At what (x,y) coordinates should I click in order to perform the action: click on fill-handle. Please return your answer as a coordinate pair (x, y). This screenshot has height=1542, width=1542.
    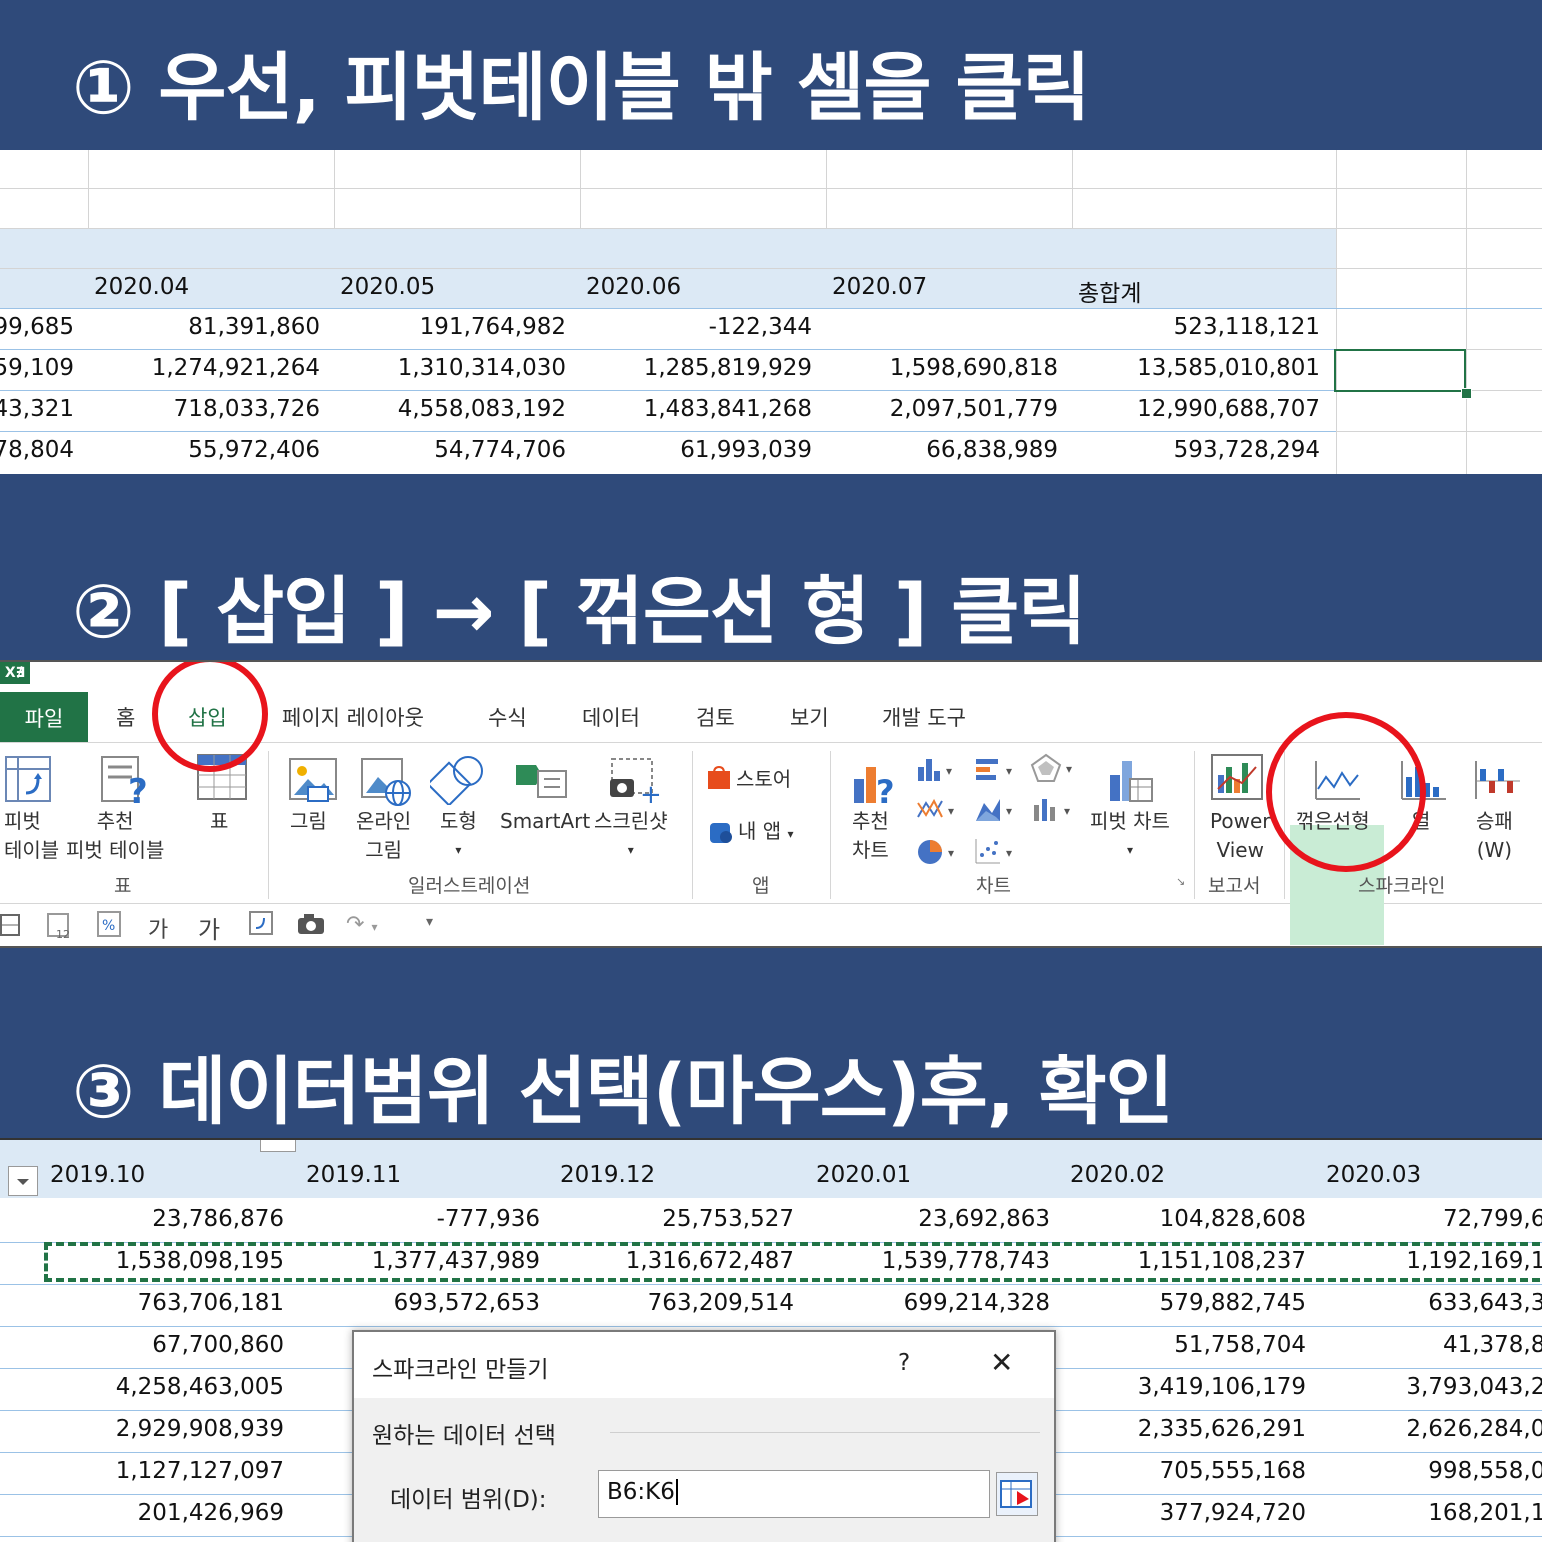
    Looking at the image, I should click on (1466, 393).